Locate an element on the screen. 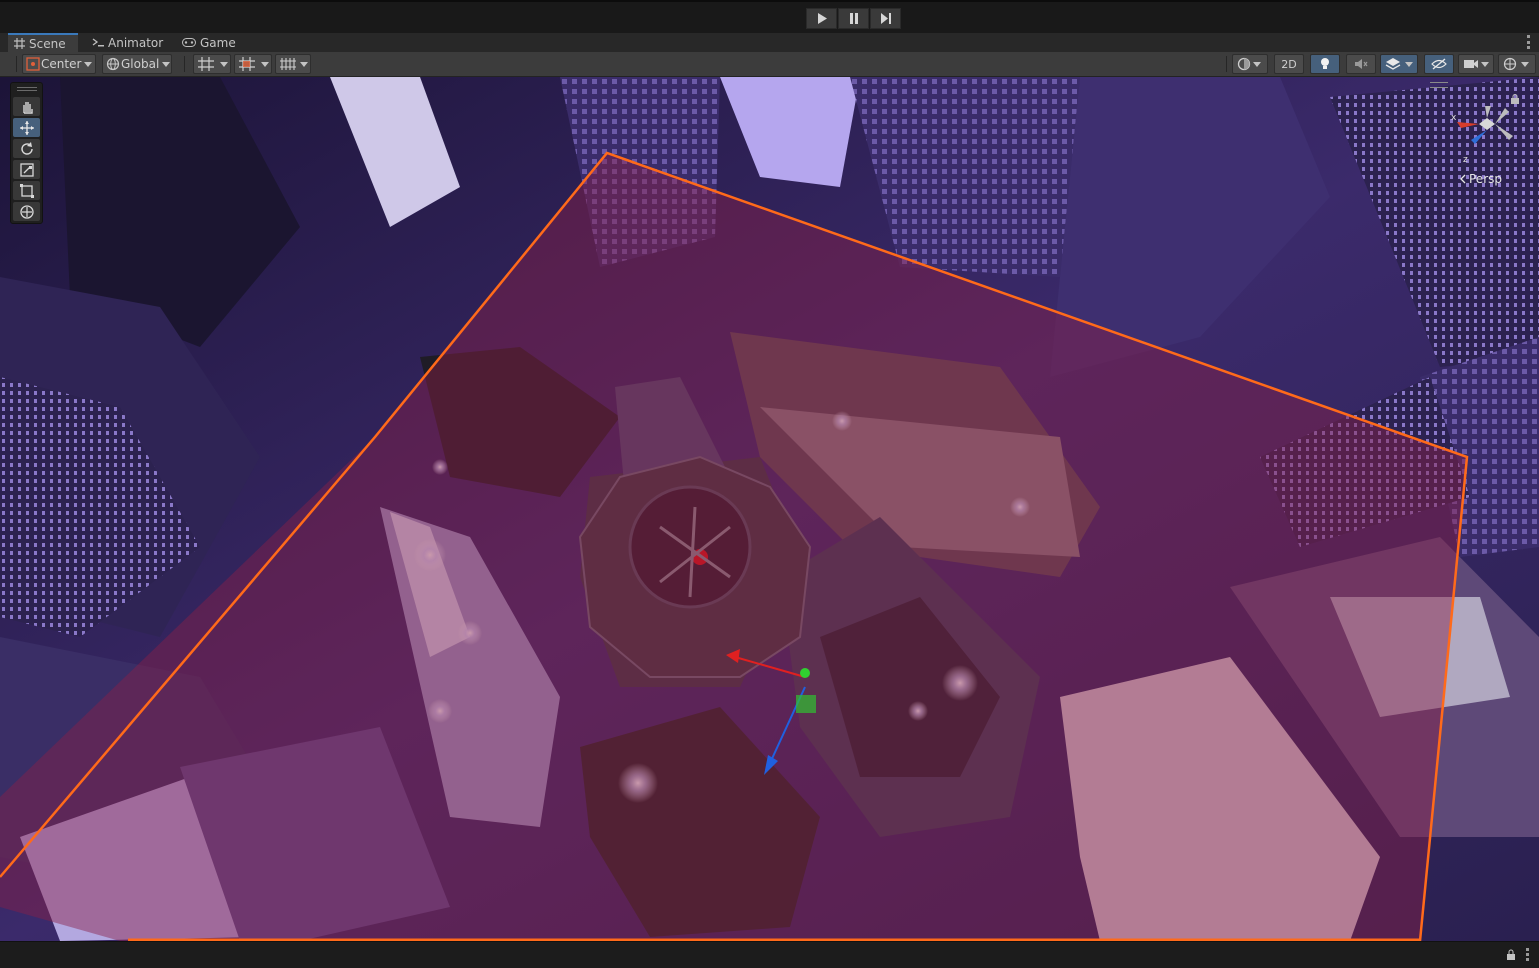 The width and height of the screenshot is (1539, 968). status-options-icon is located at coordinates (1527, 954).